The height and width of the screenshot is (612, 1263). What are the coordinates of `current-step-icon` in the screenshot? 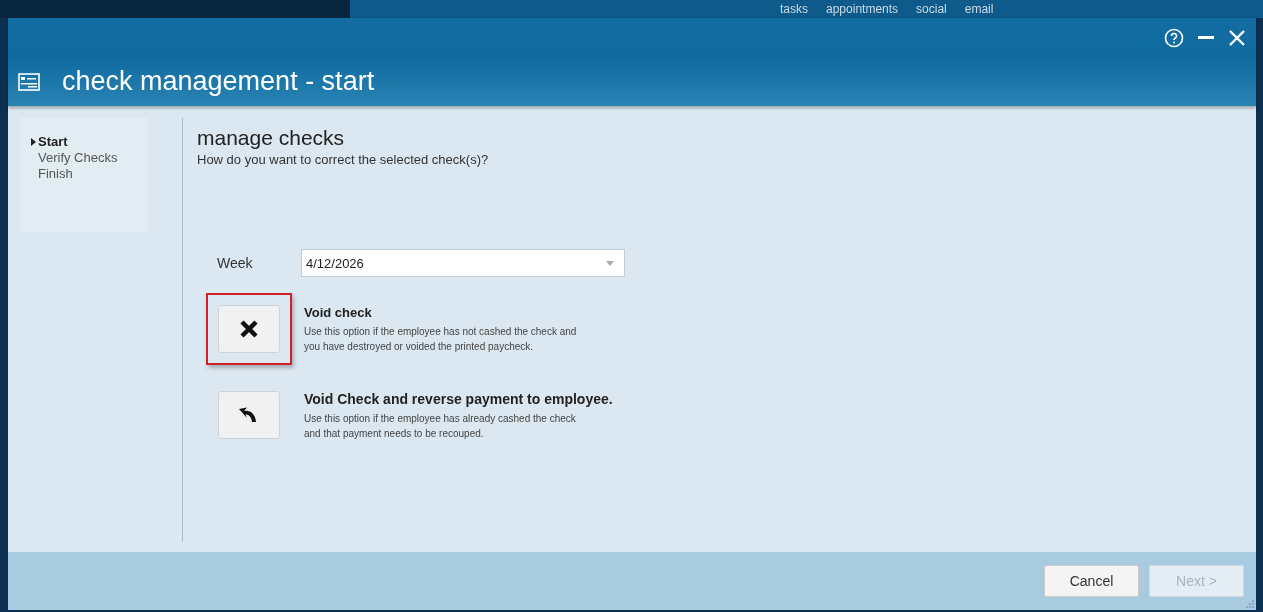 It's located at (33, 142).